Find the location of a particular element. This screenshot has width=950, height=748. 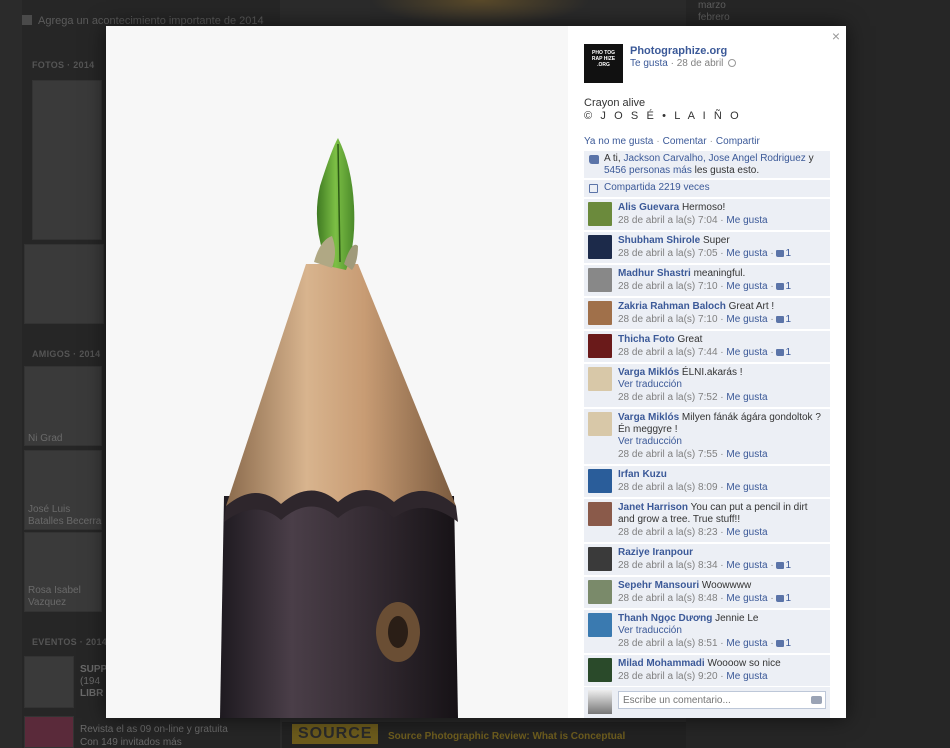

share-link: Compartir is located at coordinates (738, 141).